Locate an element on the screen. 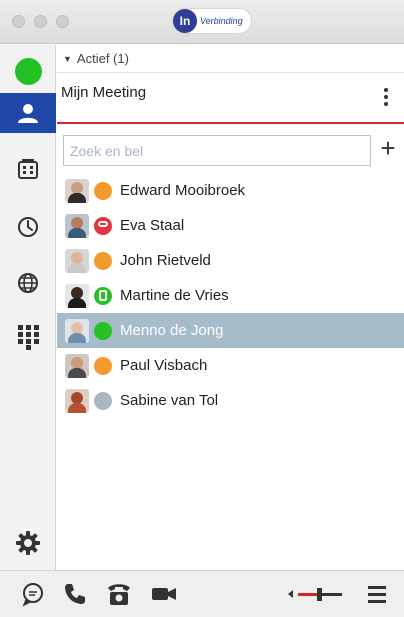 This screenshot has width=404, height=617. sidebar-item-phonebook is located at coordinates (28, 169).